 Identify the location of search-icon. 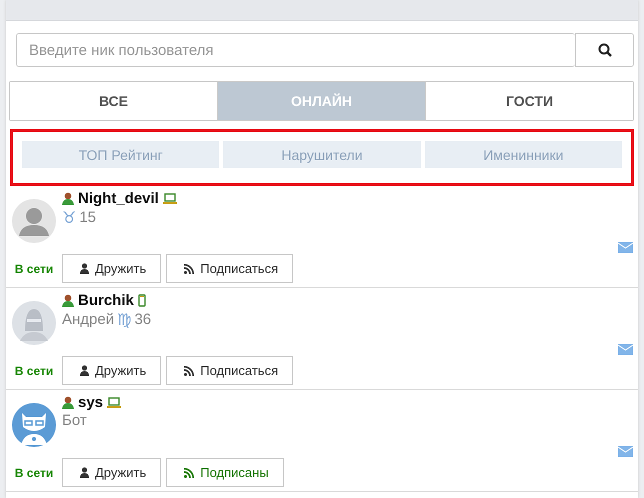
(605, 50).